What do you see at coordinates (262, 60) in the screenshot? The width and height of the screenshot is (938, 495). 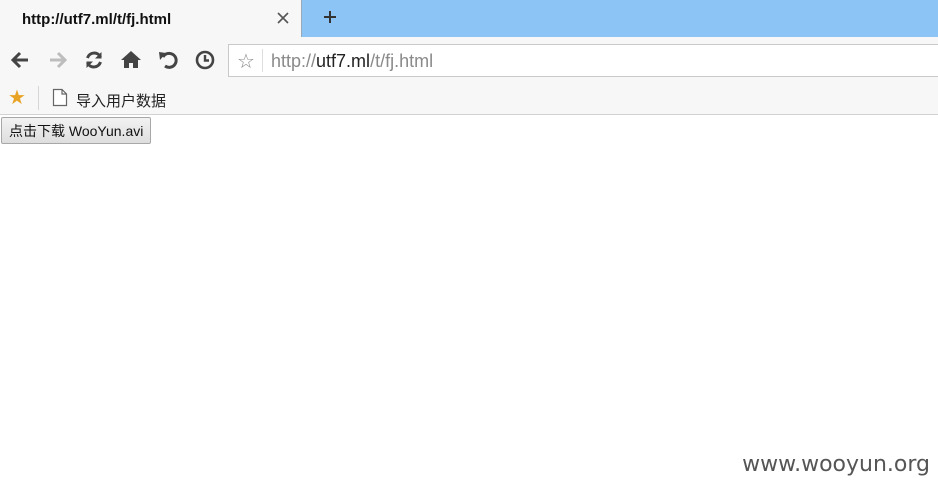 I see `address-divider` at bounding box center [262, 60].